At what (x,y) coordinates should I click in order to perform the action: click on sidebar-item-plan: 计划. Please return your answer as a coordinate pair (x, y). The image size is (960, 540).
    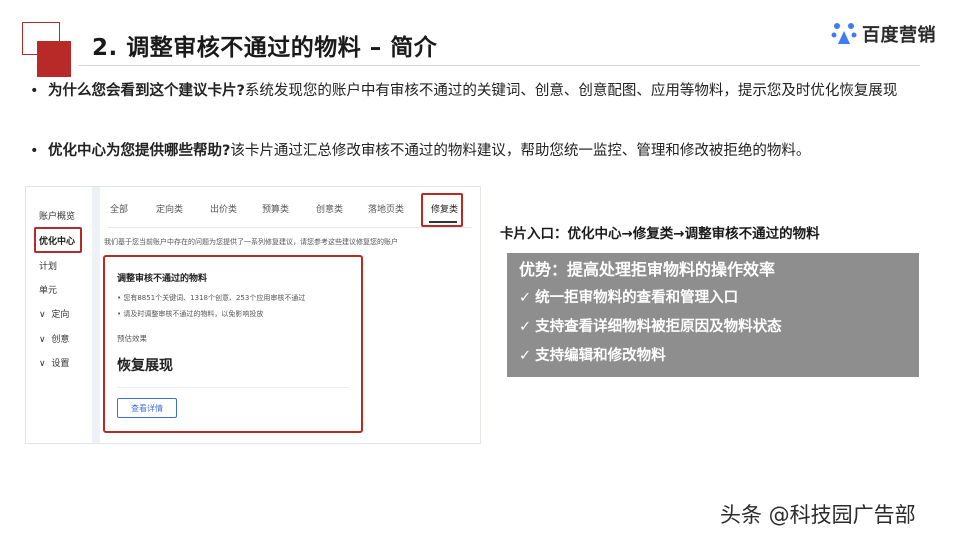
    Looking at the image, I should click on (48, 265).